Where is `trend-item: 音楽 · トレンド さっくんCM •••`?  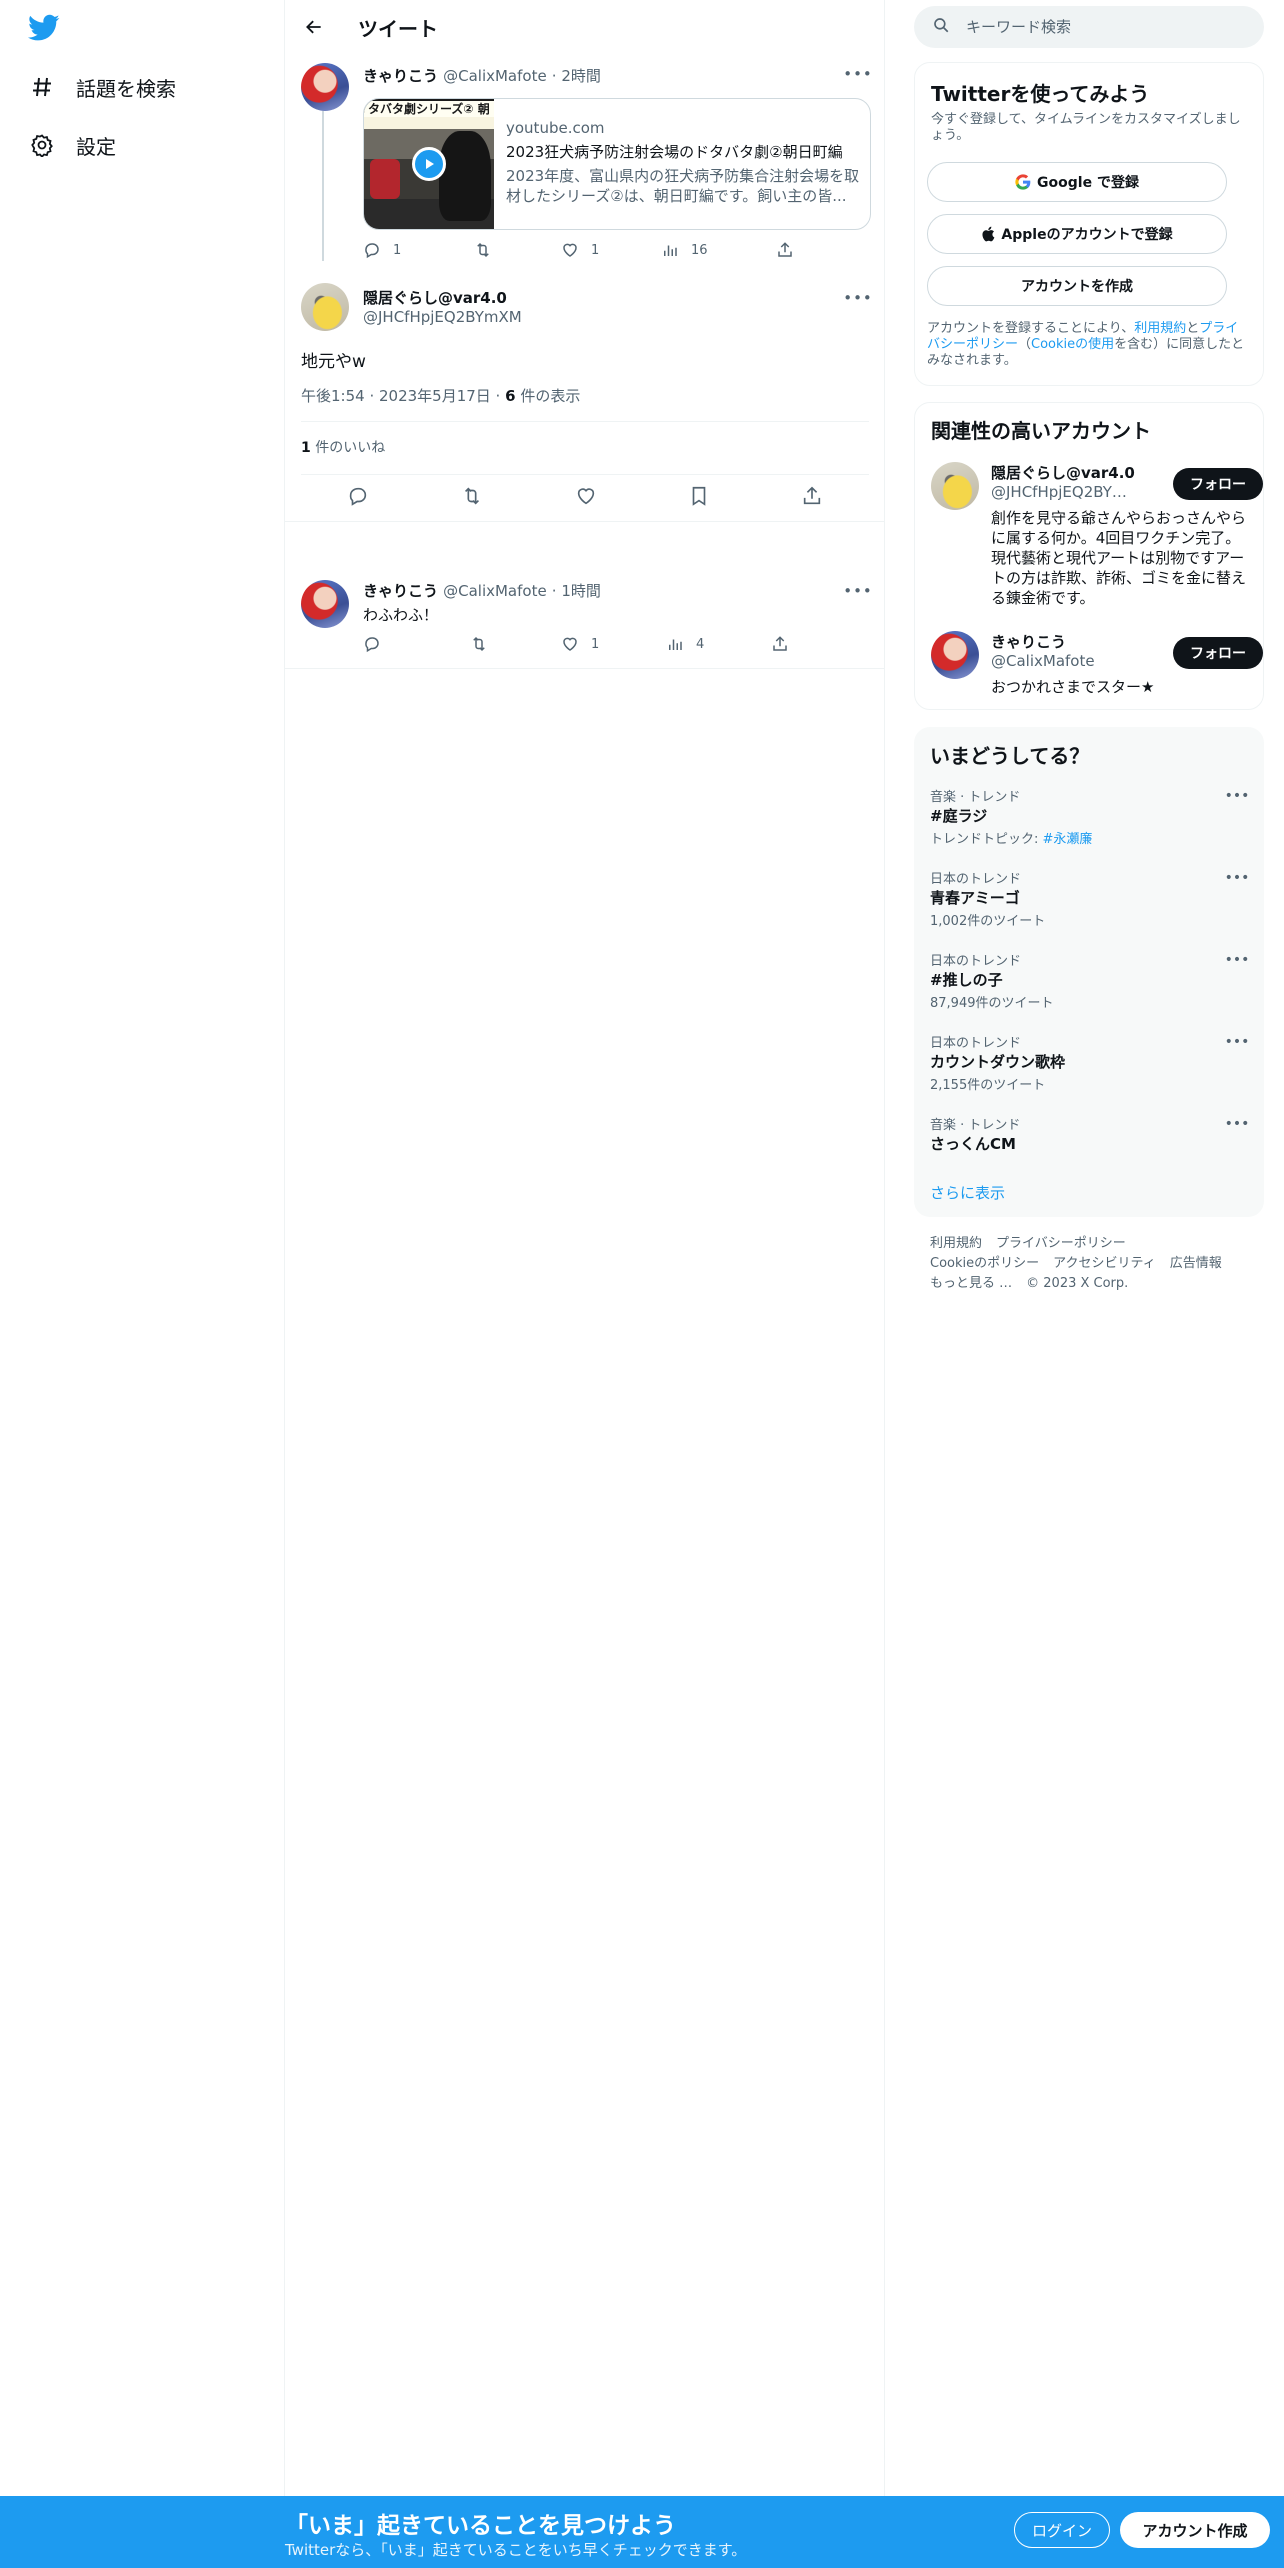 trend-item: 音楽 · トレンド さっくんCM ••• is located at coordinates (1090, 1152).